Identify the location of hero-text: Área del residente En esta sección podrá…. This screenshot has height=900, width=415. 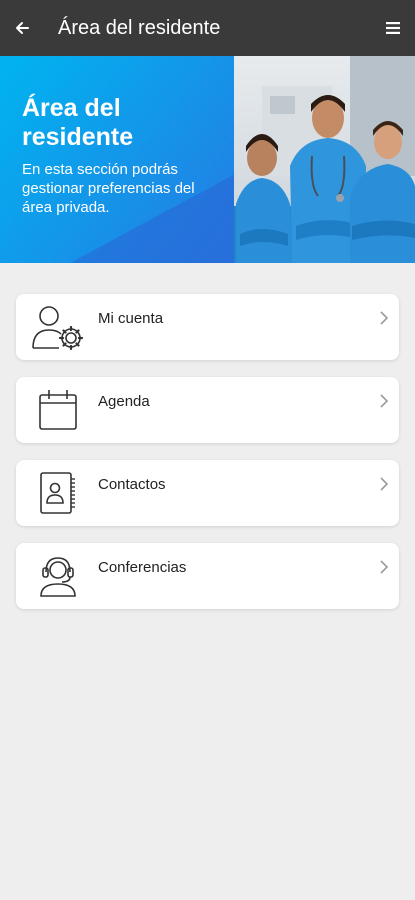
(122, 155).